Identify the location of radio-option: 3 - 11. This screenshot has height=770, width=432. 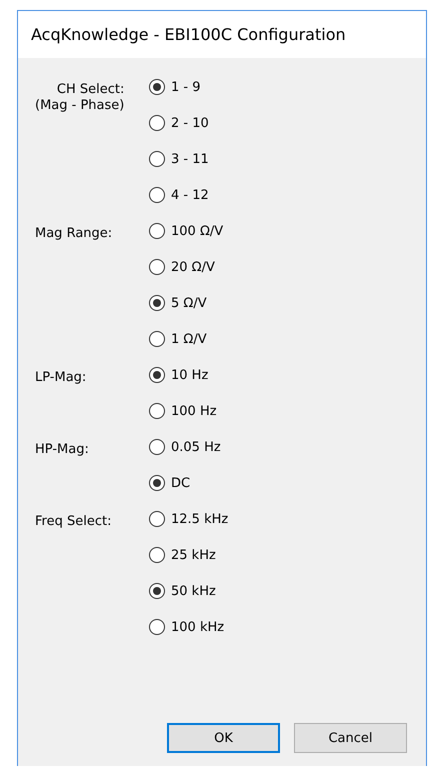
(179, 159).